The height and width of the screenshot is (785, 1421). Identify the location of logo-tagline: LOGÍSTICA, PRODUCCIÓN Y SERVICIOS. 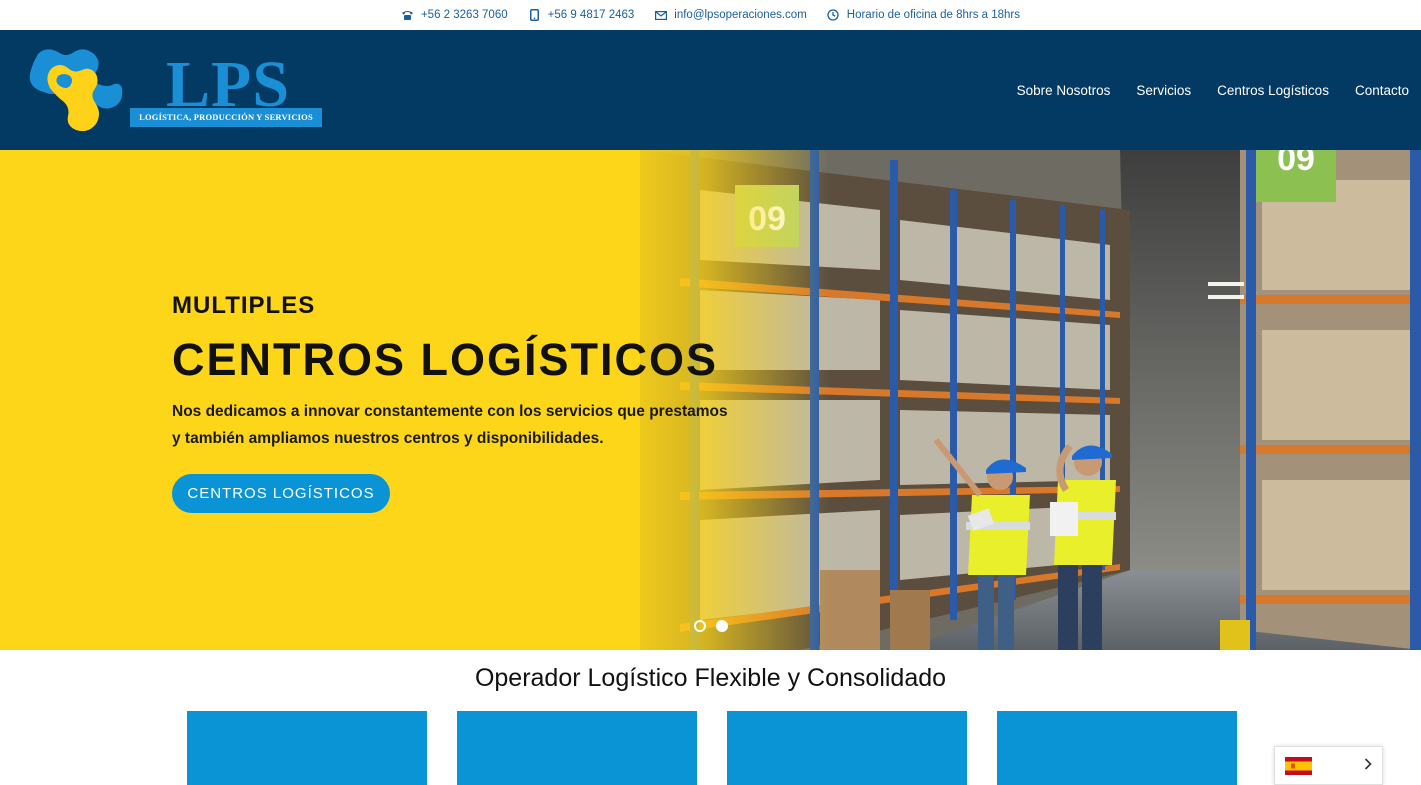
(226, 117).